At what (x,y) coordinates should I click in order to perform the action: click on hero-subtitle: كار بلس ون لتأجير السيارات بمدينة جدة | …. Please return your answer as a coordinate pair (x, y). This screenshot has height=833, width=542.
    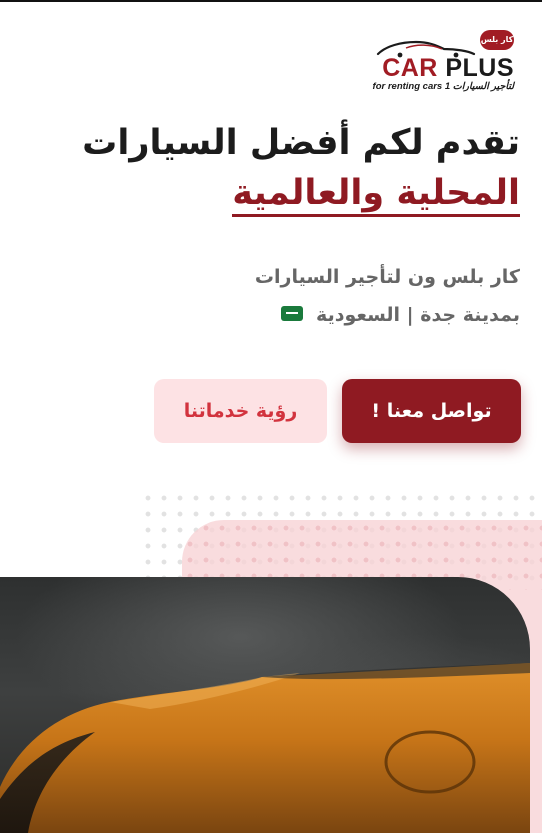
    Looking at the image, I should click on (280, 296).